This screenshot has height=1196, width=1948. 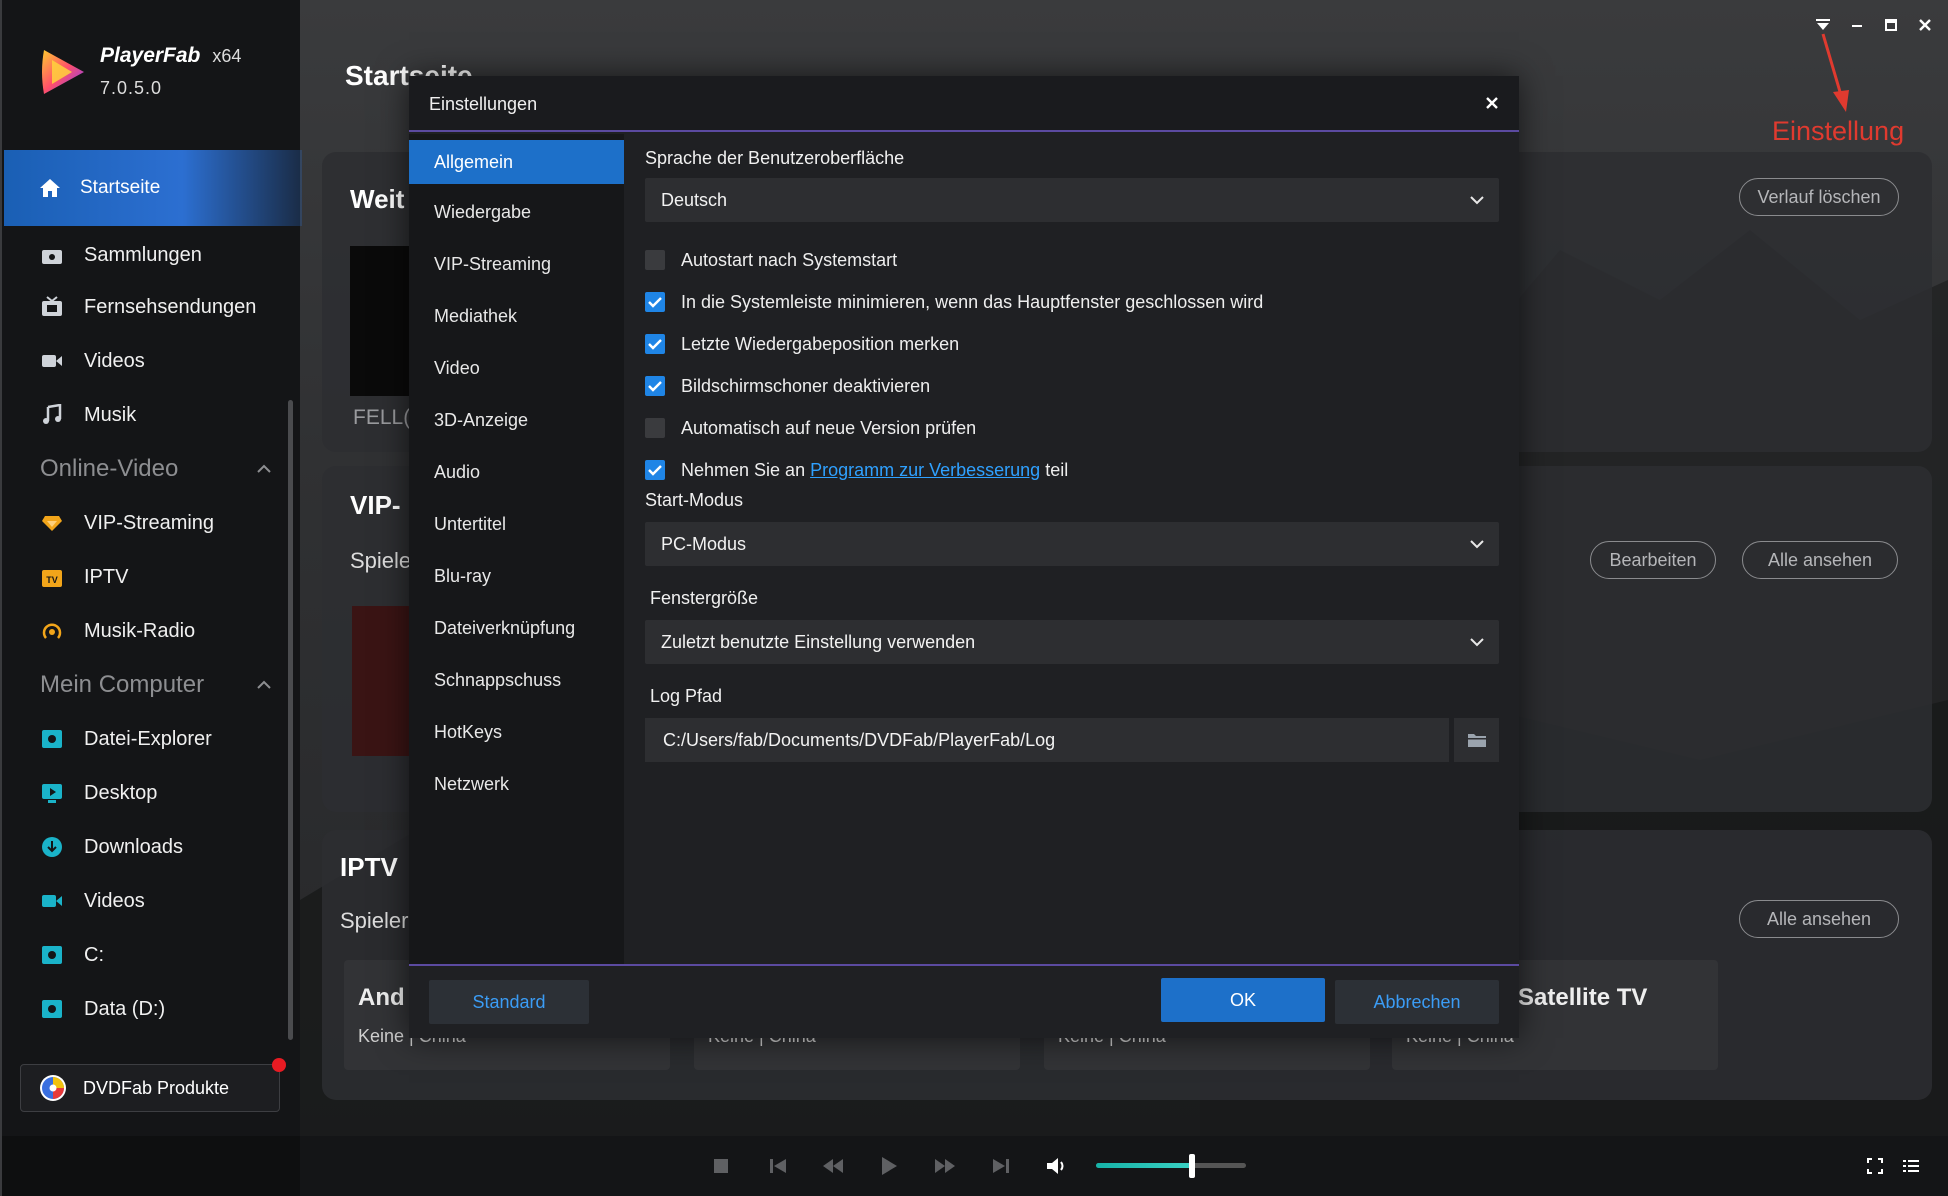 I want to click on settings-tab-netzwerk: Netzwerk, so click(x=516, y=784).